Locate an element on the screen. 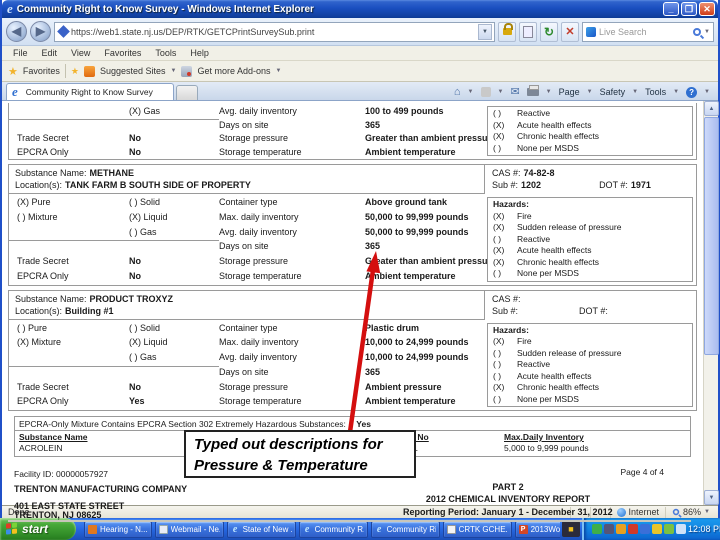  get-addons-caret: ▼ is located at coordinates (279, 71).